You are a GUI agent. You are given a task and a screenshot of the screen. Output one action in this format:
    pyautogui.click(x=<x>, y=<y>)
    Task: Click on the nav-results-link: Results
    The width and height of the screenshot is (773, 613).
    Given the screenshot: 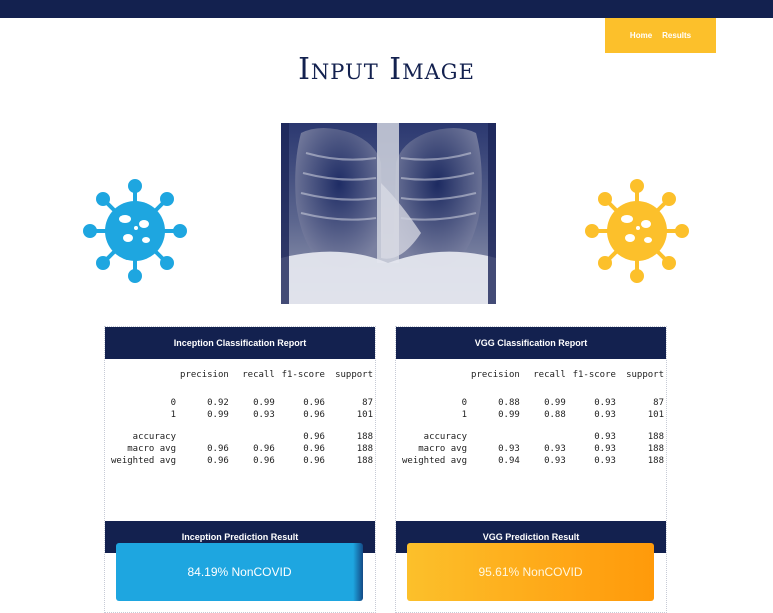 What is the action you would take?
    pyautogui.click(x=676, y=35)
    